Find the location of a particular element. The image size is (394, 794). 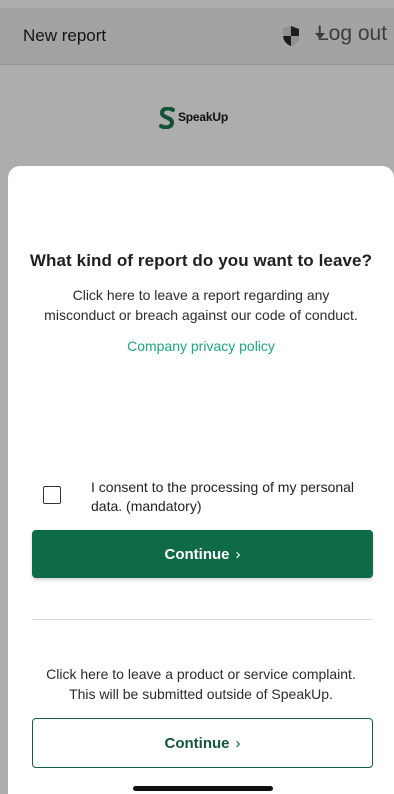

continue-complaint-button: Continue › is located at coordinates (202, 743).